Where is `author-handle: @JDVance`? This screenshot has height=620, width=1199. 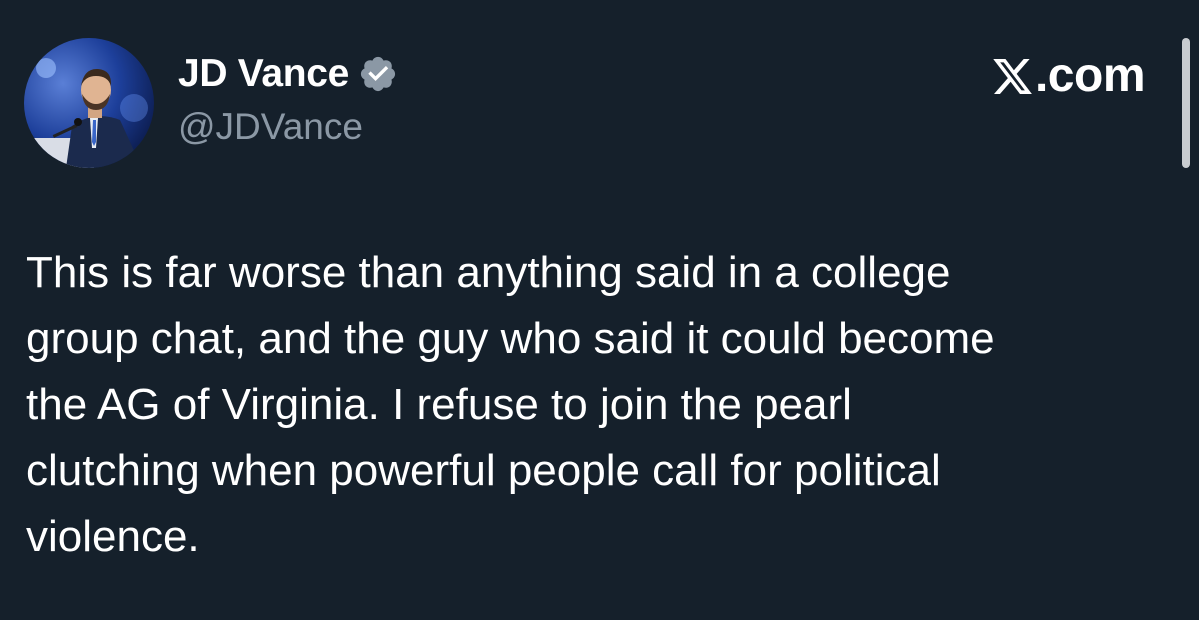 author-handle: @JDVance is located at coordinates (270, 127).